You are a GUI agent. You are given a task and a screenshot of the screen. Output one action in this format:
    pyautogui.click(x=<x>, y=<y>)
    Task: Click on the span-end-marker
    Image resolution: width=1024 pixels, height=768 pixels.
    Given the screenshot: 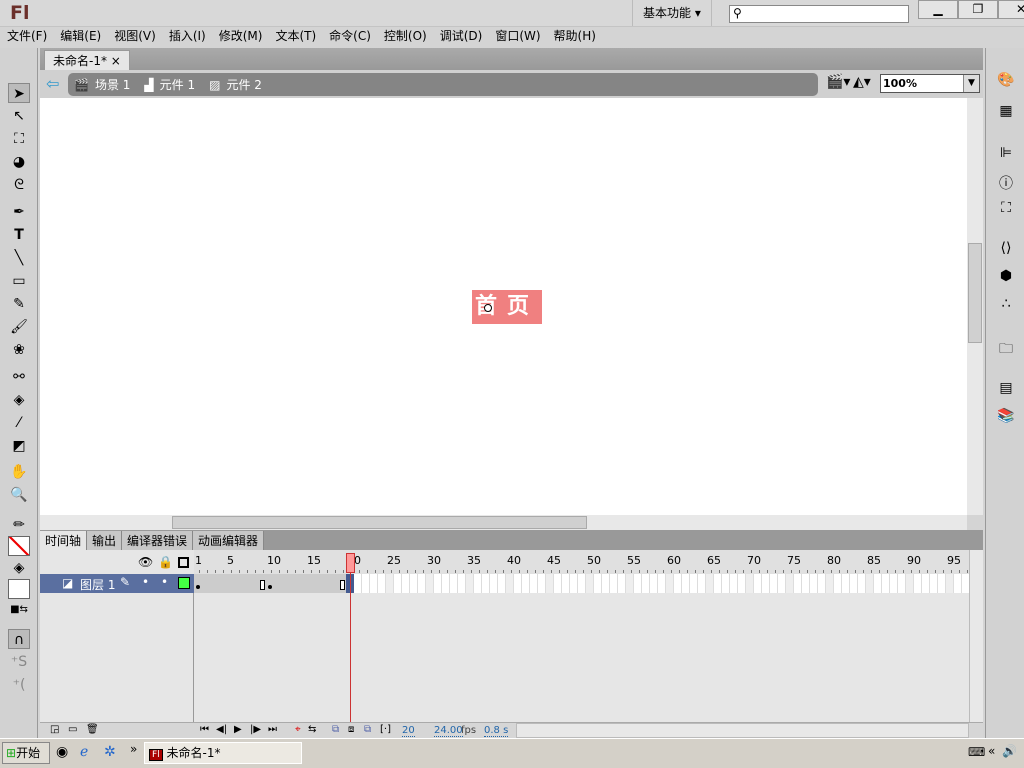 What is the action you would take?
    pyautogui.click(x=262, y=585)
    